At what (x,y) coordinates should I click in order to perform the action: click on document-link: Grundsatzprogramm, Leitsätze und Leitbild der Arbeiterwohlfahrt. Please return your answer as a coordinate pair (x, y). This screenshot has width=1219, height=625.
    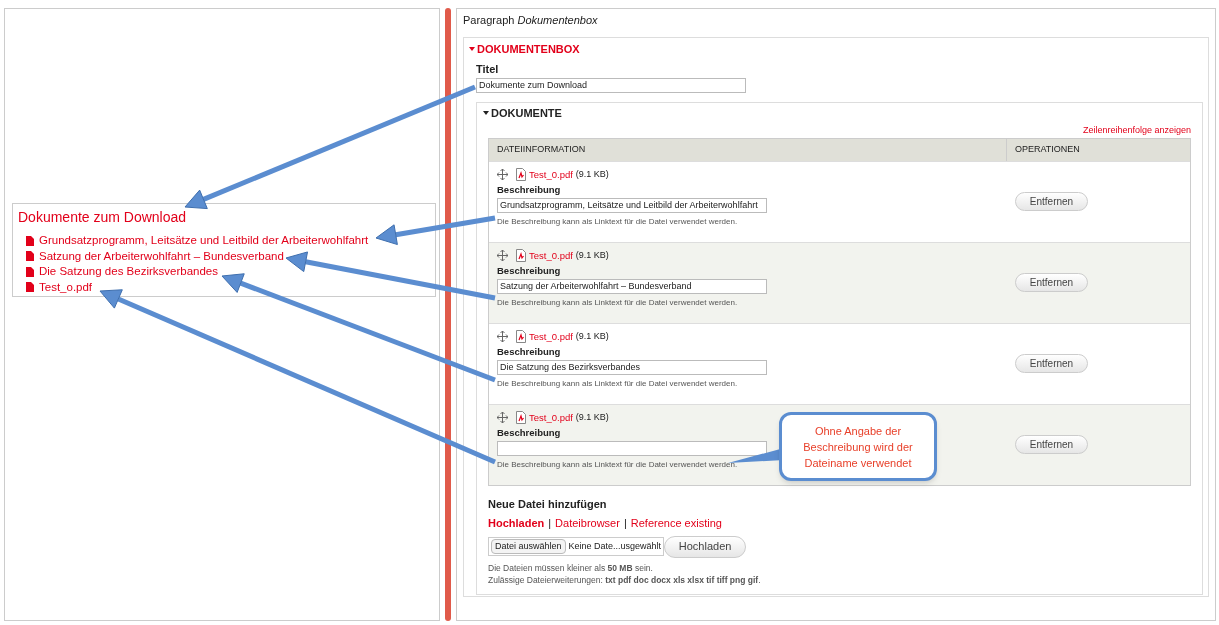
    Looking at the image, I should click on (204, 241).